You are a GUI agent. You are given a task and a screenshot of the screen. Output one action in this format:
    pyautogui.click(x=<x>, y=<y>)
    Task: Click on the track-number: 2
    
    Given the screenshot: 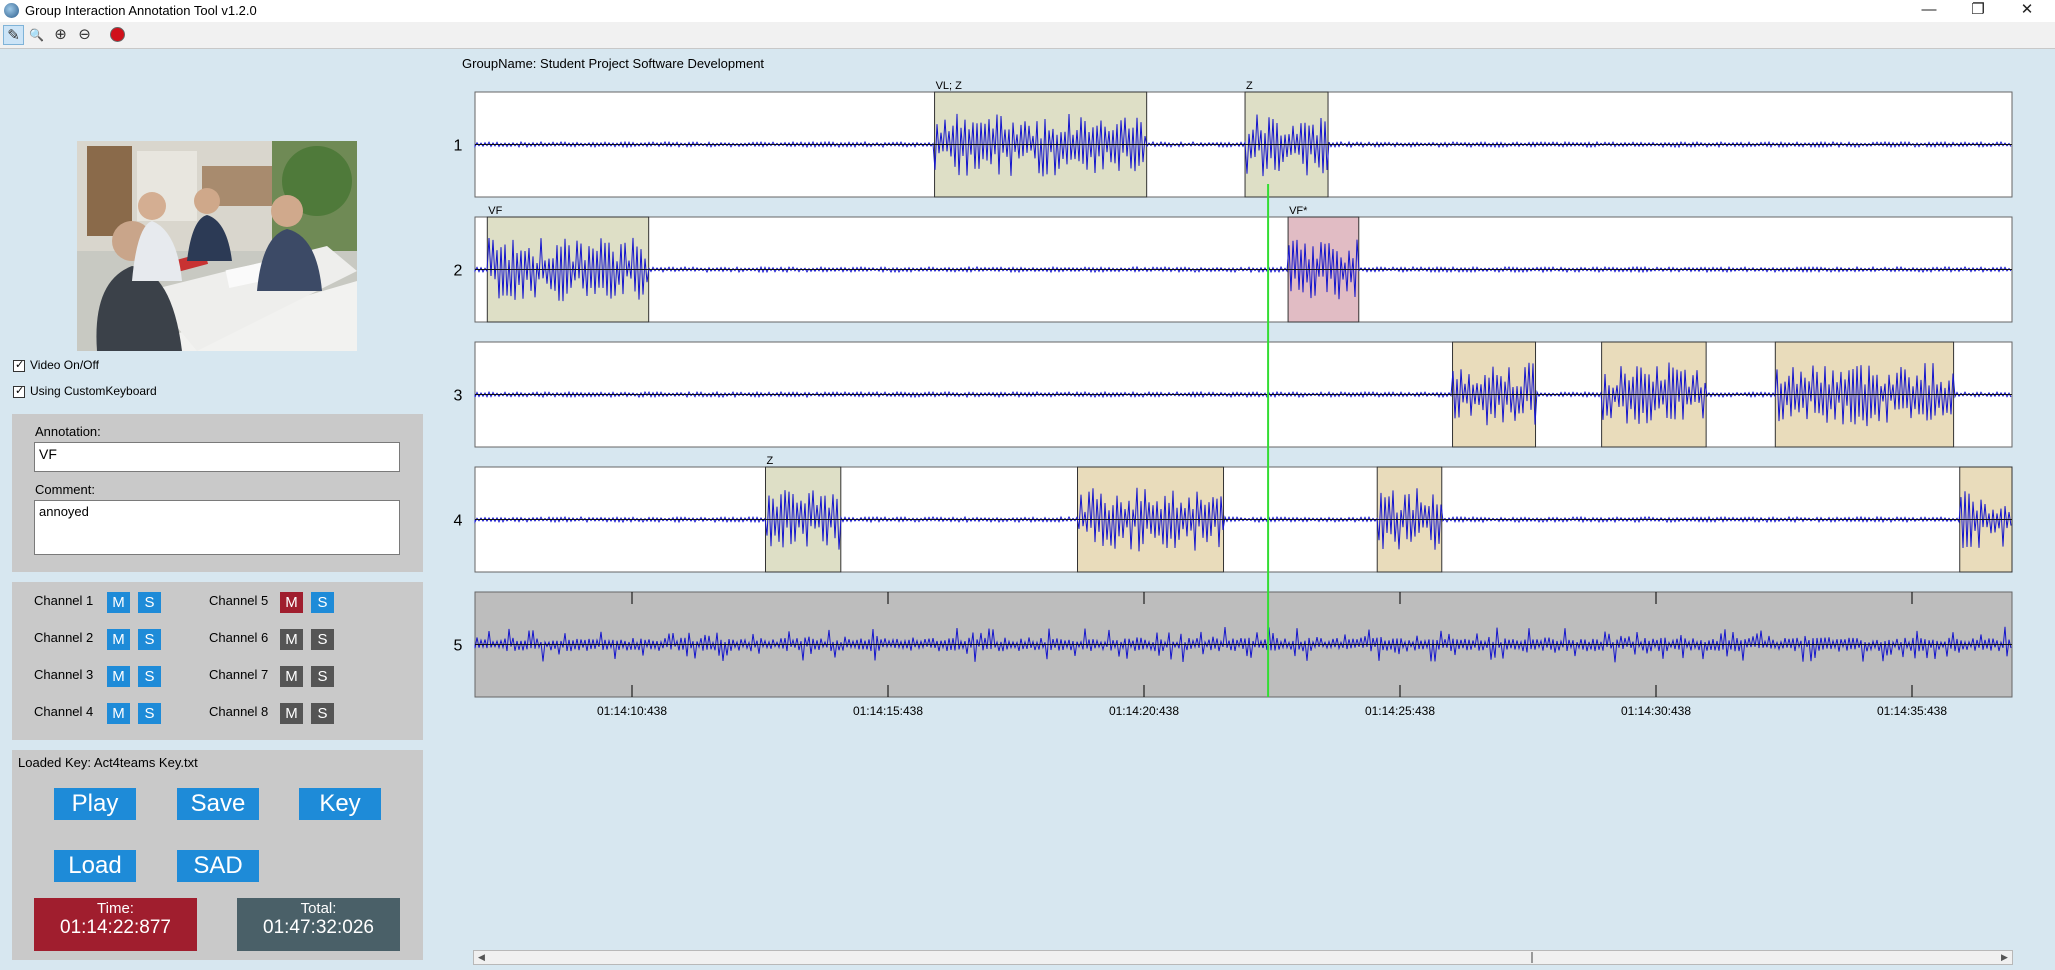 What is the action you would take?
    pyautogui.click(x=458, y=271)
    